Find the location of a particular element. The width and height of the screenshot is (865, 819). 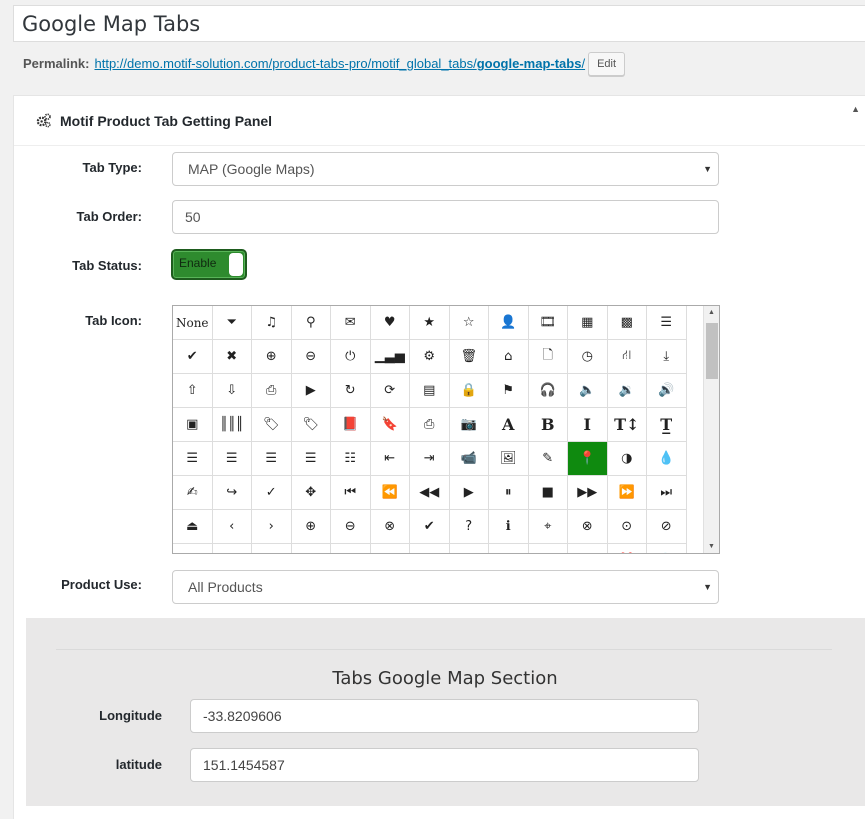

play-icon: ▶ is located at coordinates (469, 493).